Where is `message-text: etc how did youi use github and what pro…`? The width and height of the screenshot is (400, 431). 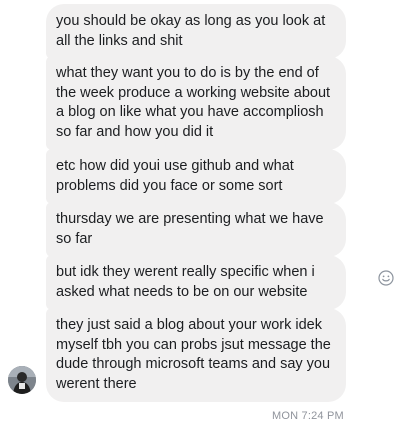 message-text: etc how did youi use github and what pro… is located at coordinates (175, 176).